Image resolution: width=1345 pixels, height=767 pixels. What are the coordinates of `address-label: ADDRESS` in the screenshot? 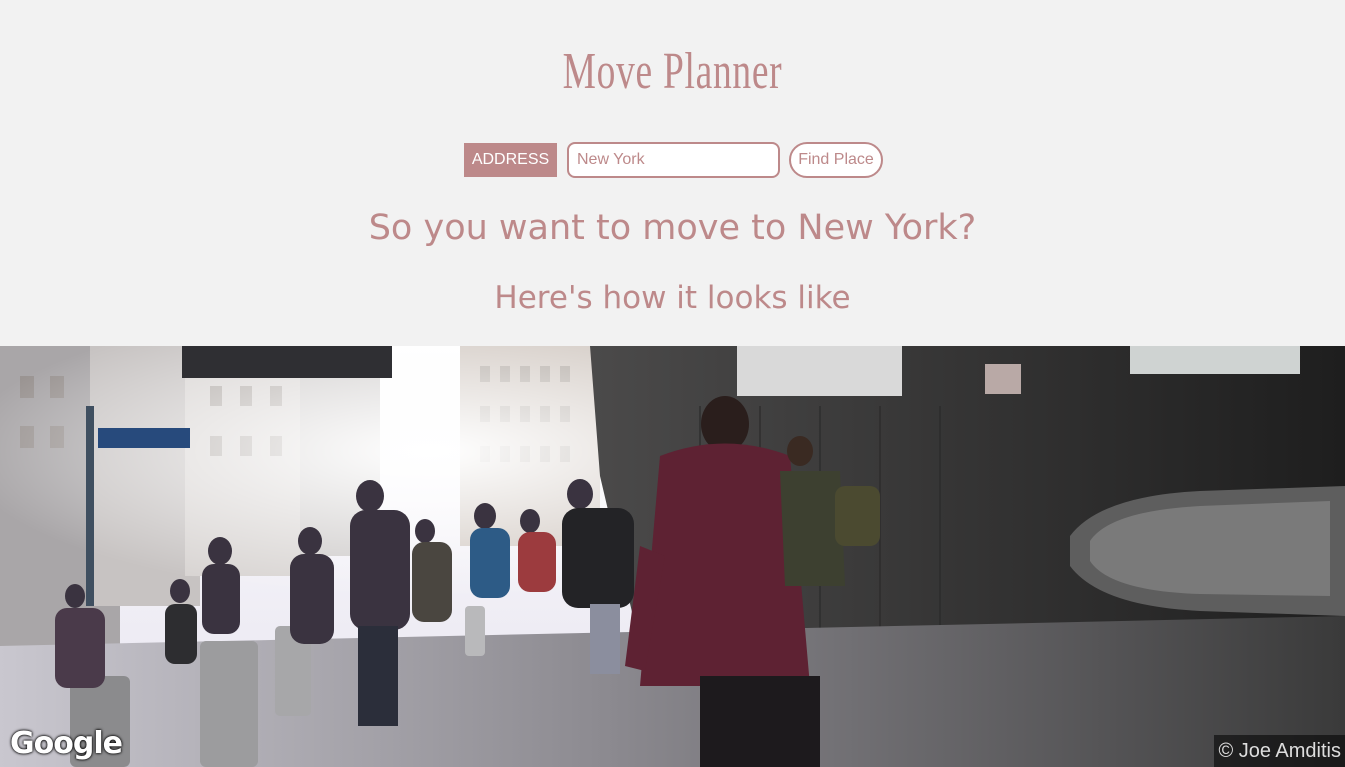 It's located at (510, 160).